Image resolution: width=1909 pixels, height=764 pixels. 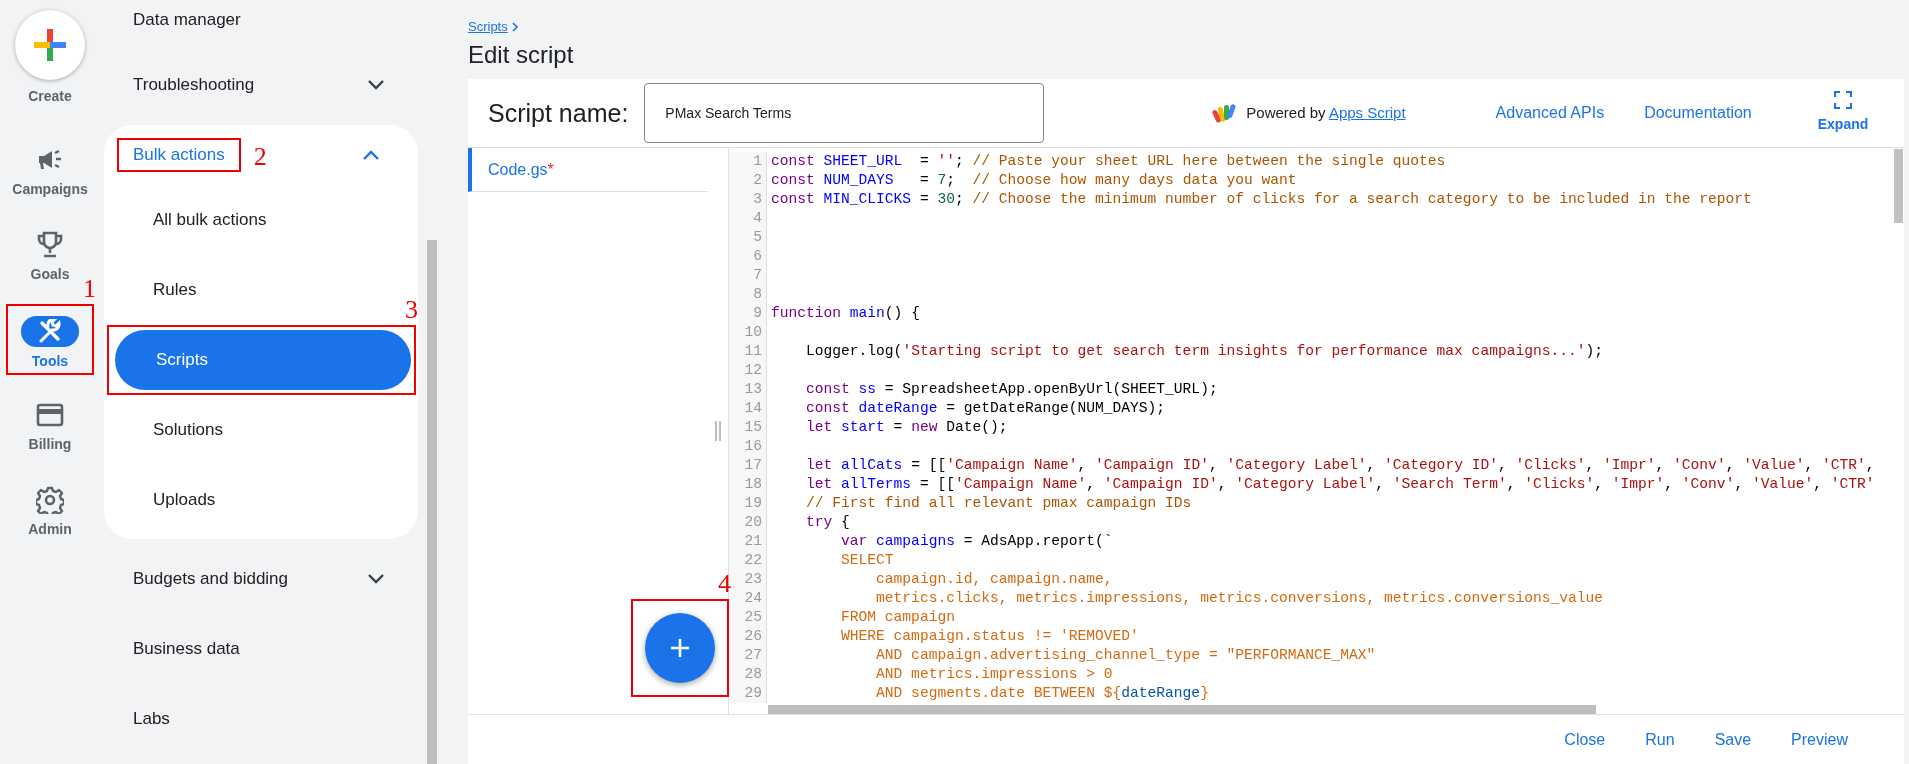 What do you see at coordinates (994, 675) in the screenshot?
I see `code-line: AND metrics.impressions > 0` at bounding box center [994, 675].